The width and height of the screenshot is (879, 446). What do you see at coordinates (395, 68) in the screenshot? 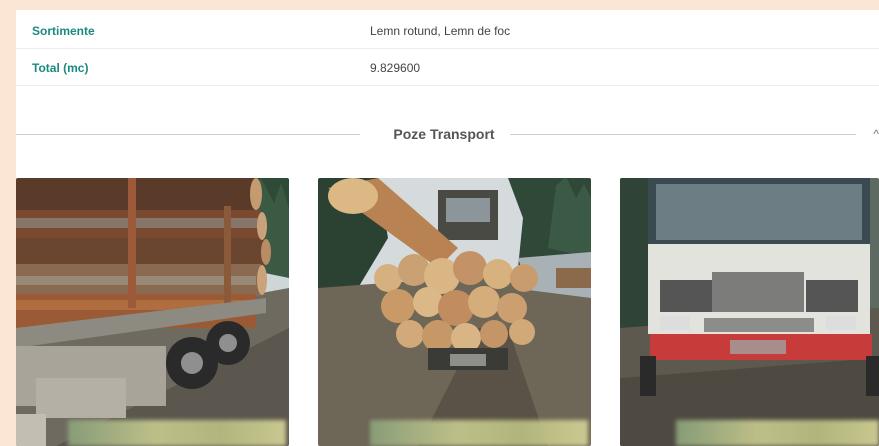
I see `detail-value: 9.829600` at bounding box center [395, 68].